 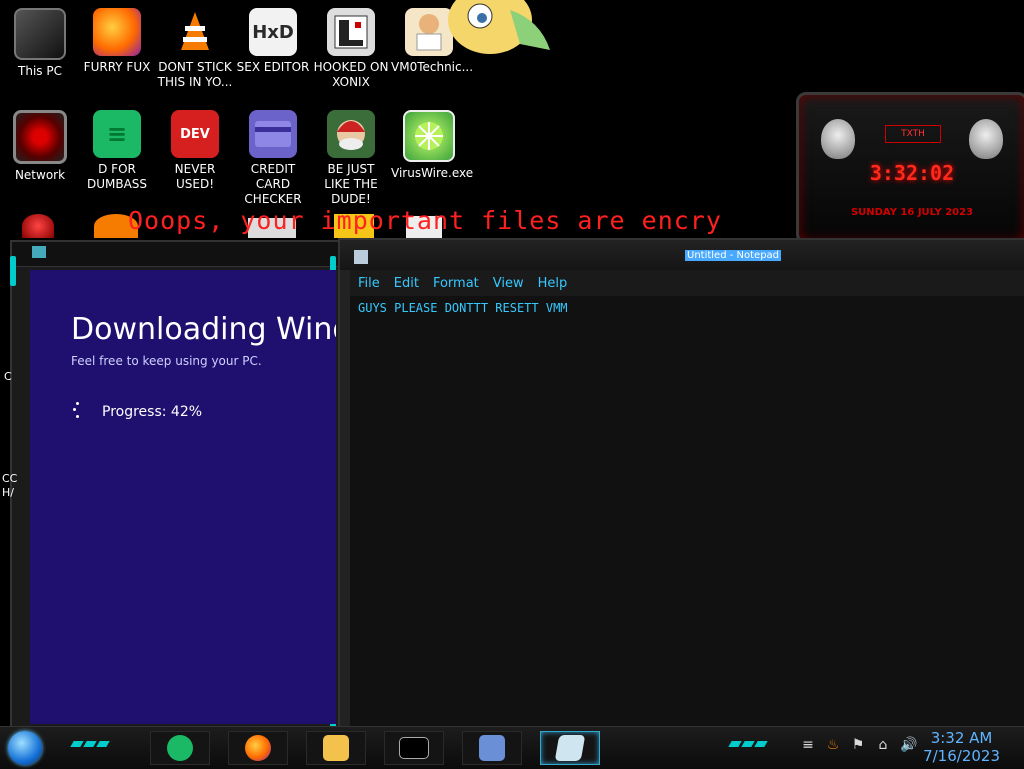 I want to click on progress-label: Progress: 42%, so click(x=152, y=412).